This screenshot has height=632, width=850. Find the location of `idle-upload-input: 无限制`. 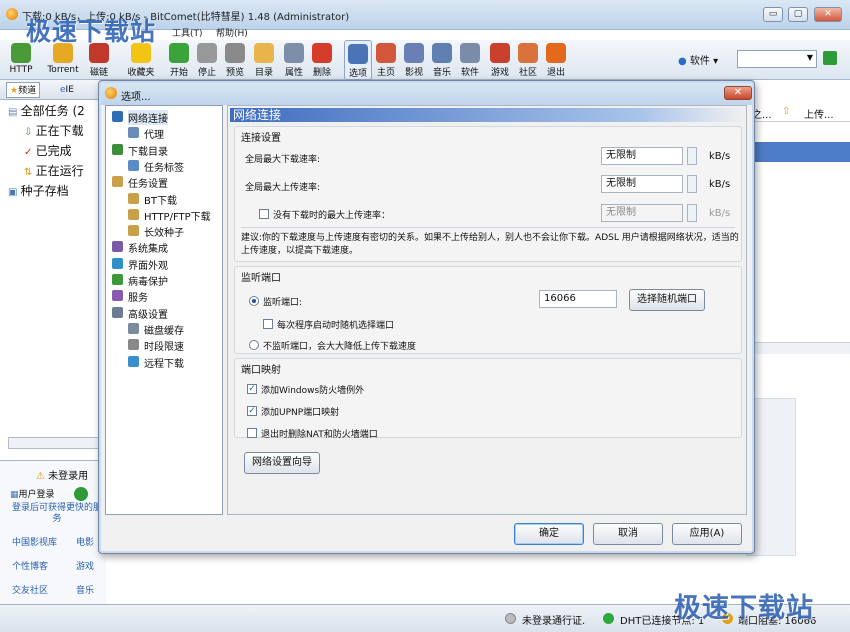

idle-upload-input: 无限制 is located at coordinates (642, 213).